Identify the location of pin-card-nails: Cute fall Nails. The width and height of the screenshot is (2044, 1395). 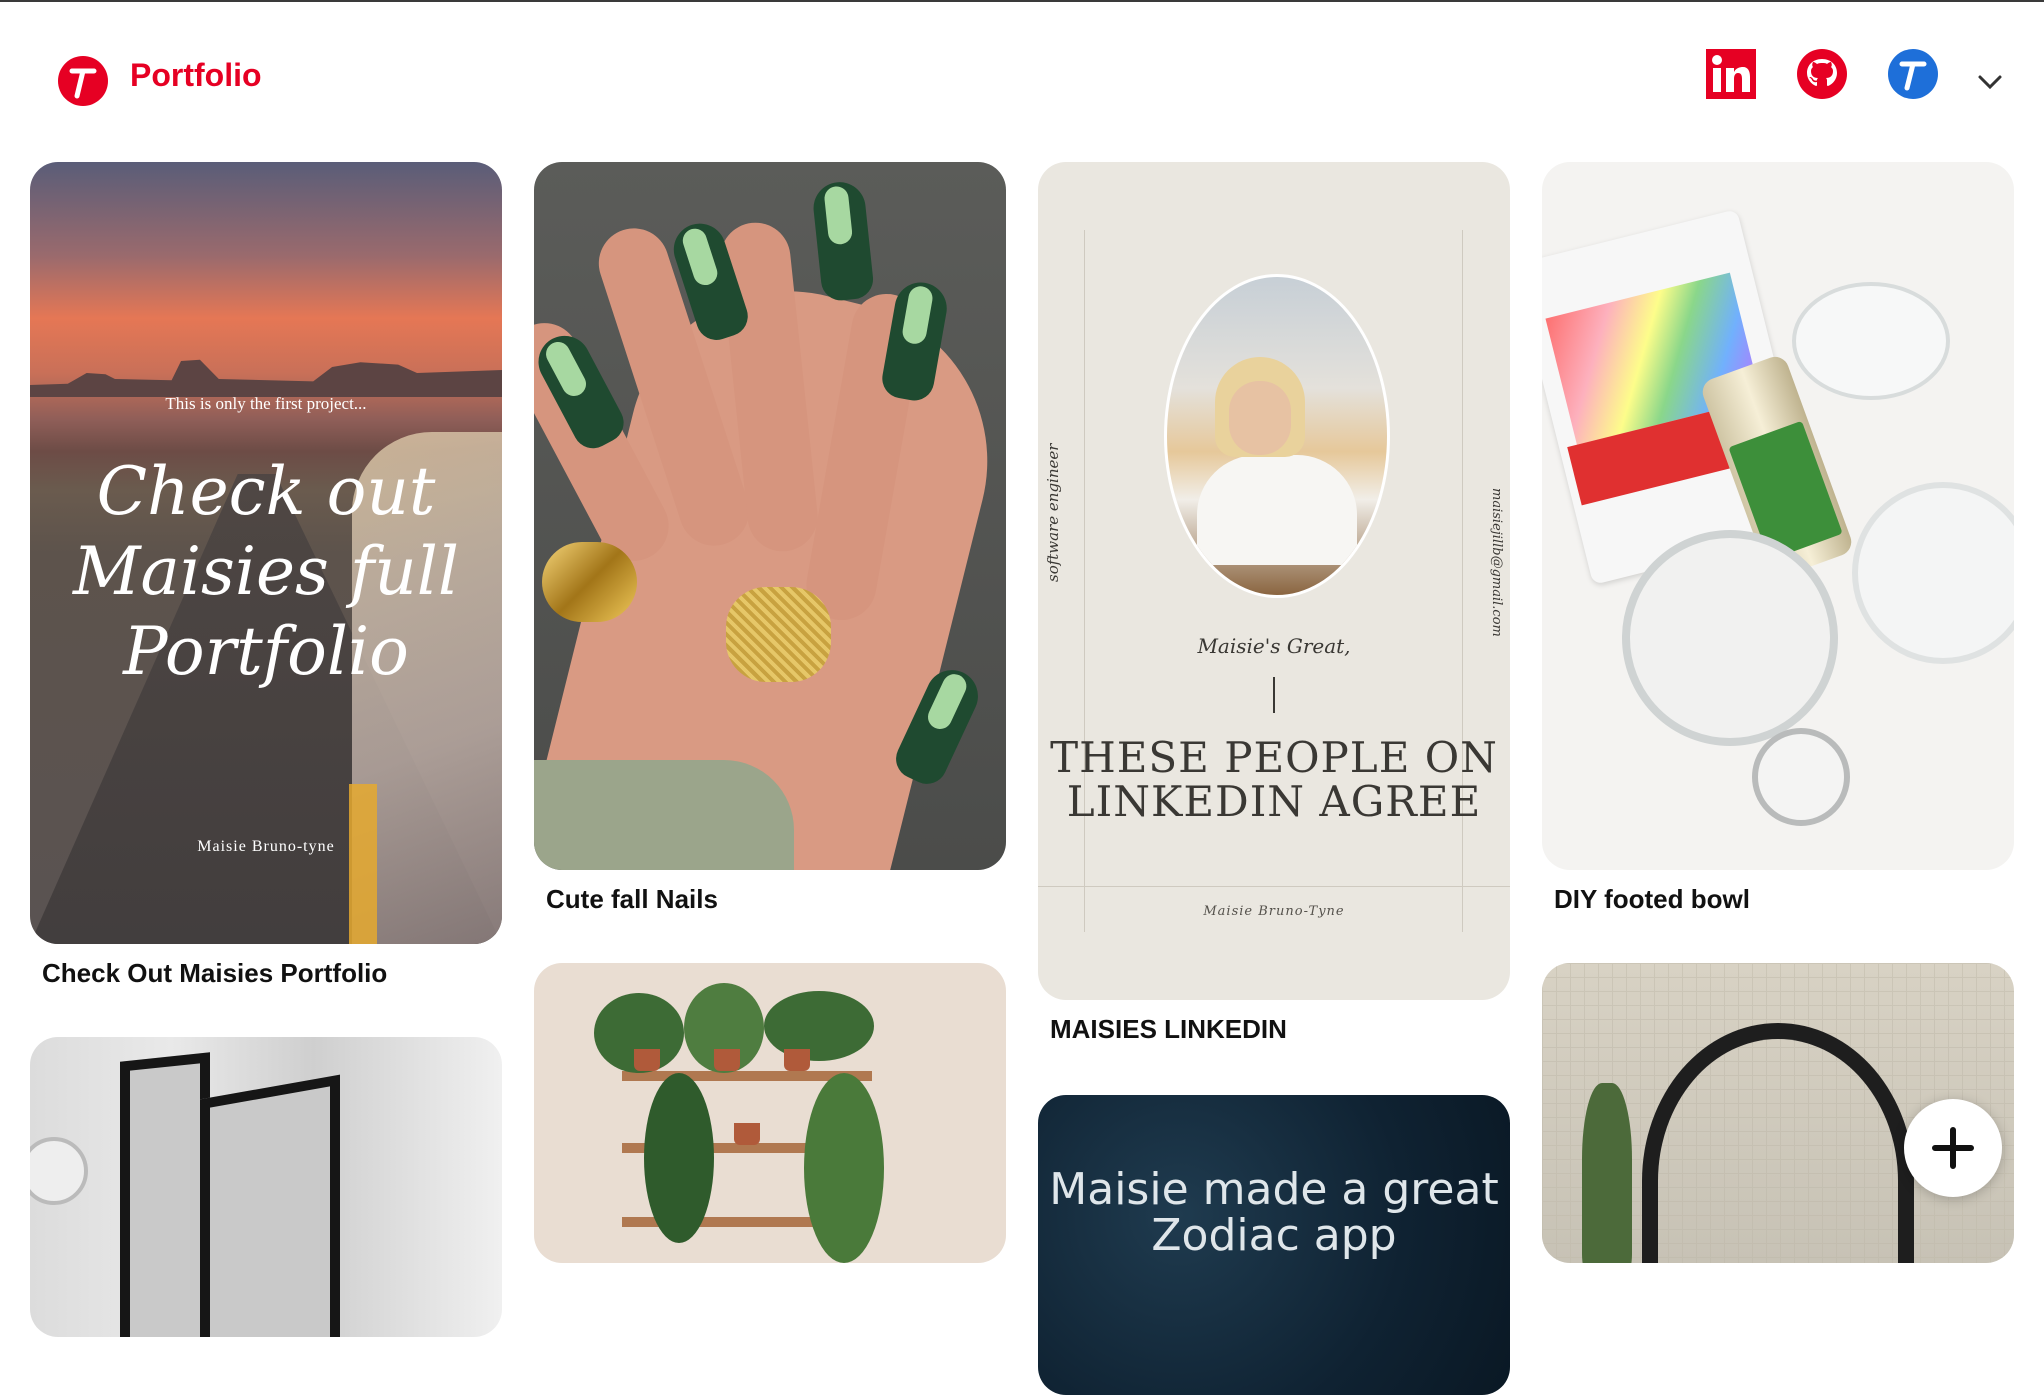
(770, 538).